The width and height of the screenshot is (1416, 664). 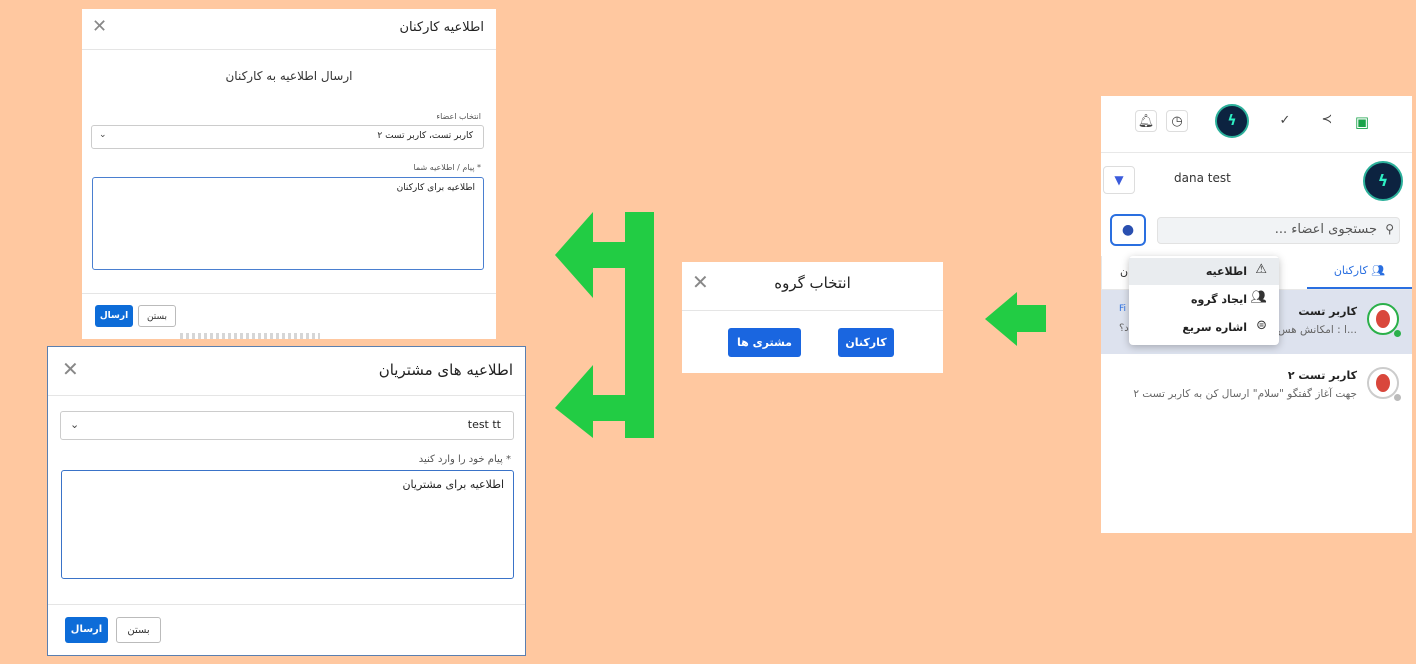 I want to click on share-icon: ≺, so click(x=1327, y=120).